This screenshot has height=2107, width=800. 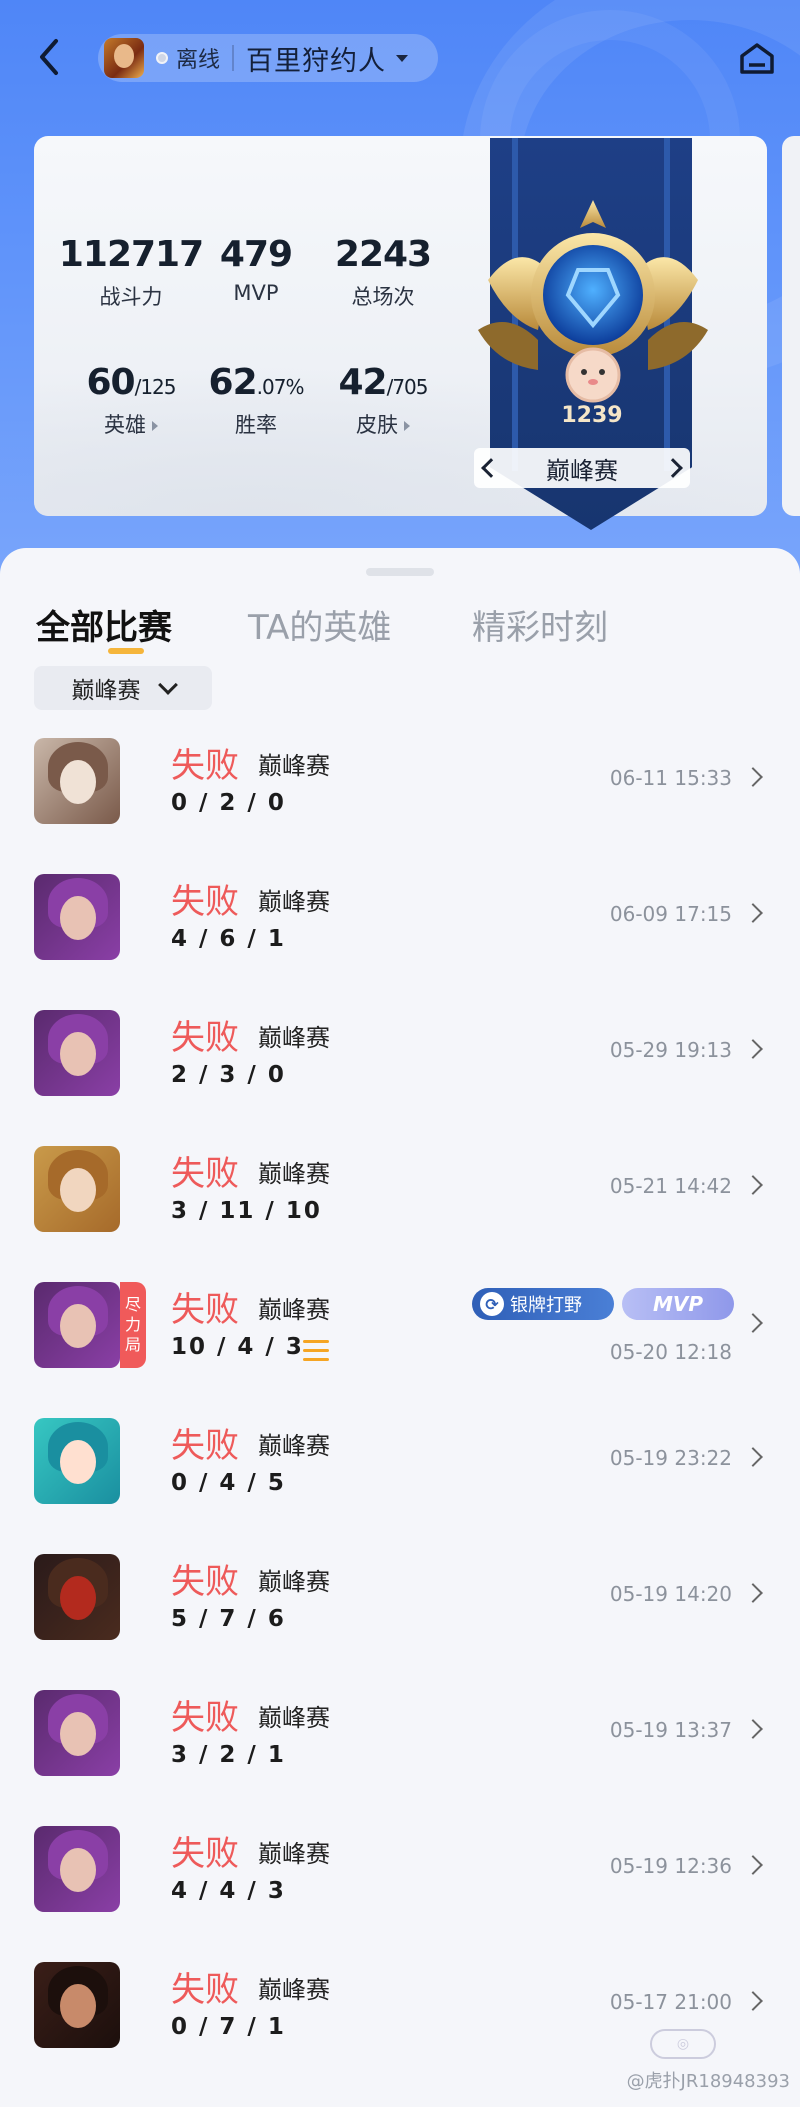 What do you see at coordinates (491, 468) in the screenshot?
I see `chevron-left-icon` at bounding box center [491, 468].